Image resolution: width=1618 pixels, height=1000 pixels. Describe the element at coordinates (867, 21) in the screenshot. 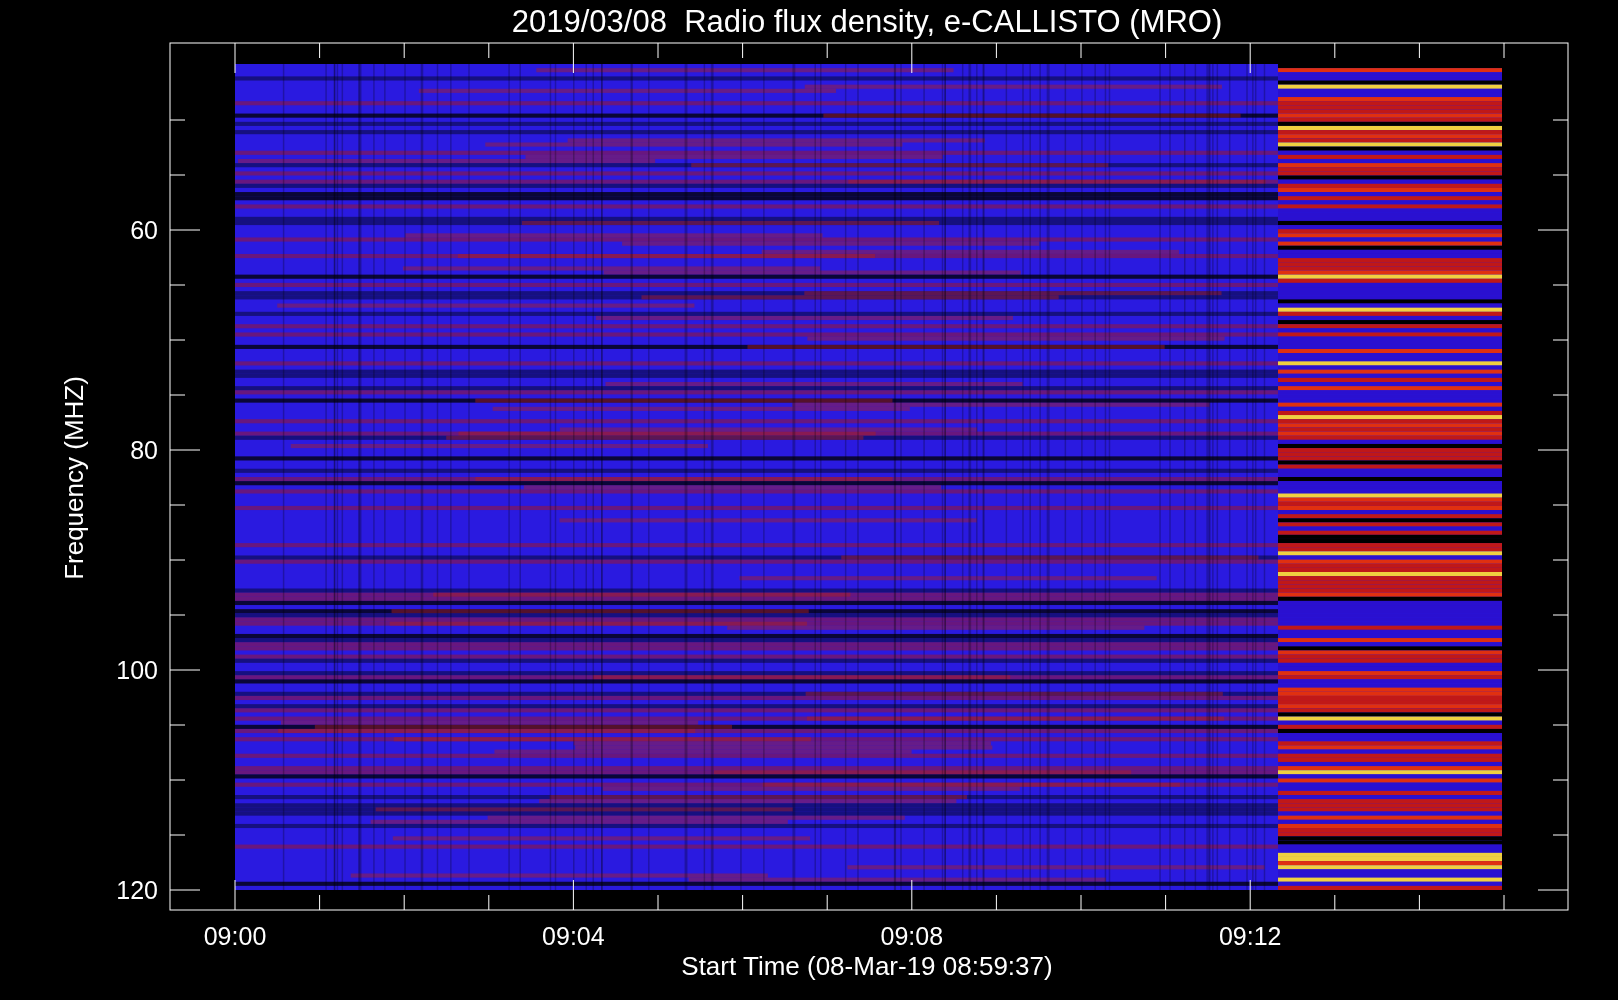

I see `chart-title: 2019/03/08 Radio flux density, e-CALLISTO (MRO)` at that location.